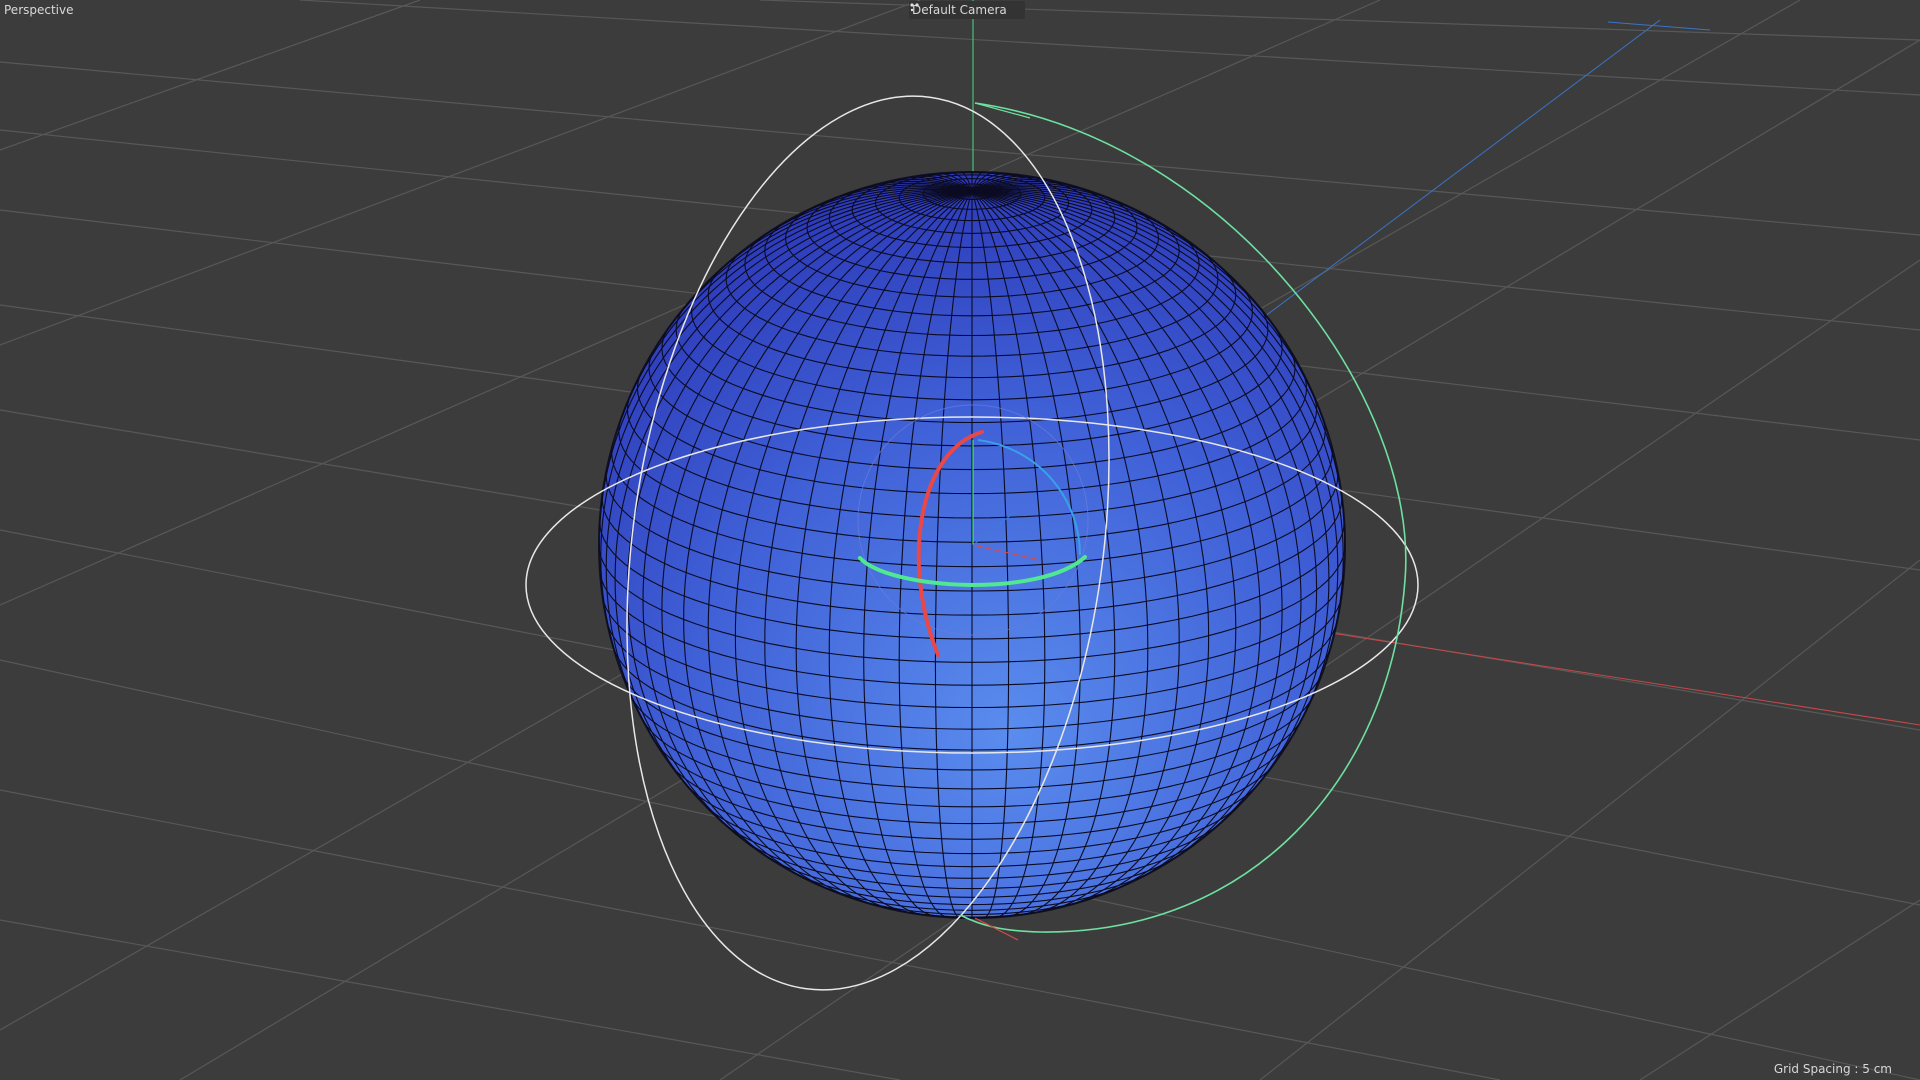  Describe the element at coordinates (1002, 110) in the screenshot. I see `gizmo-green-tick` at that location.